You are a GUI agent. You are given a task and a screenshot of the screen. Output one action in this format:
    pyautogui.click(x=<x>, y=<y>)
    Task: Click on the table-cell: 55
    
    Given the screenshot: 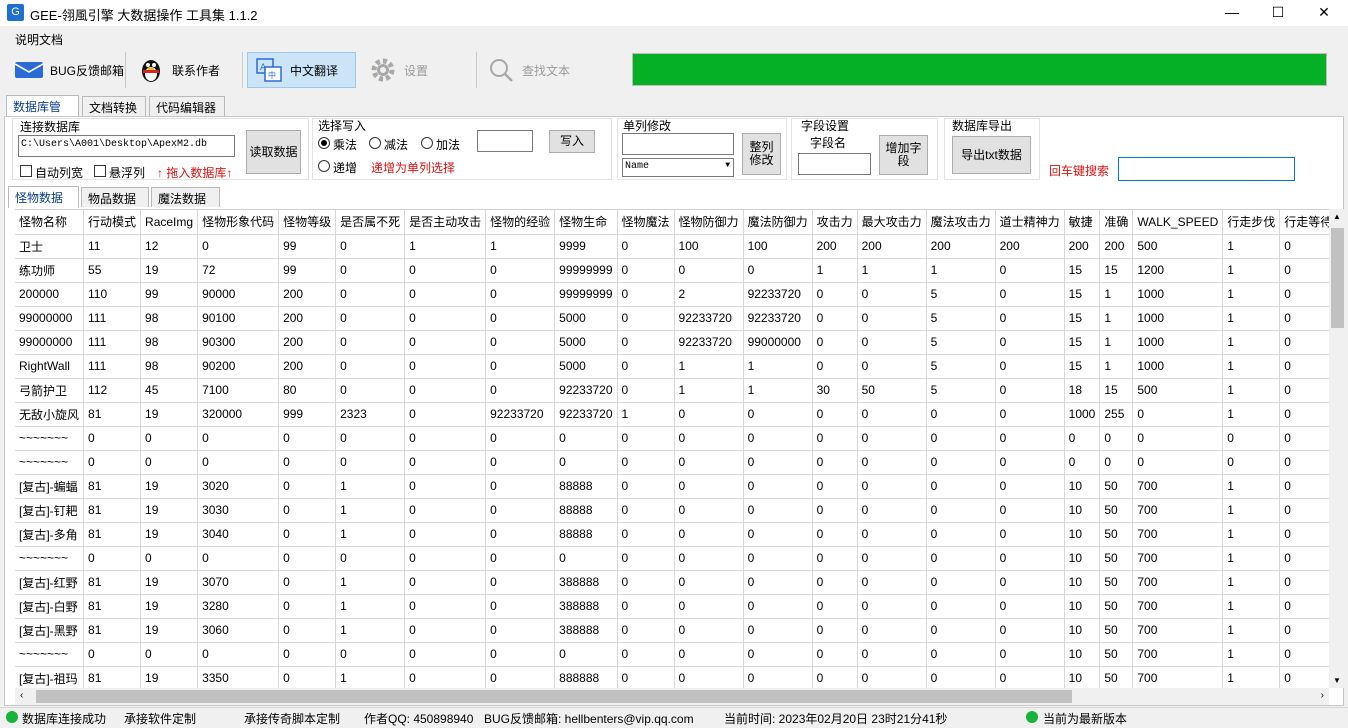 What is the action you would take?
    pyautogui.click(x=112, y=270)
    